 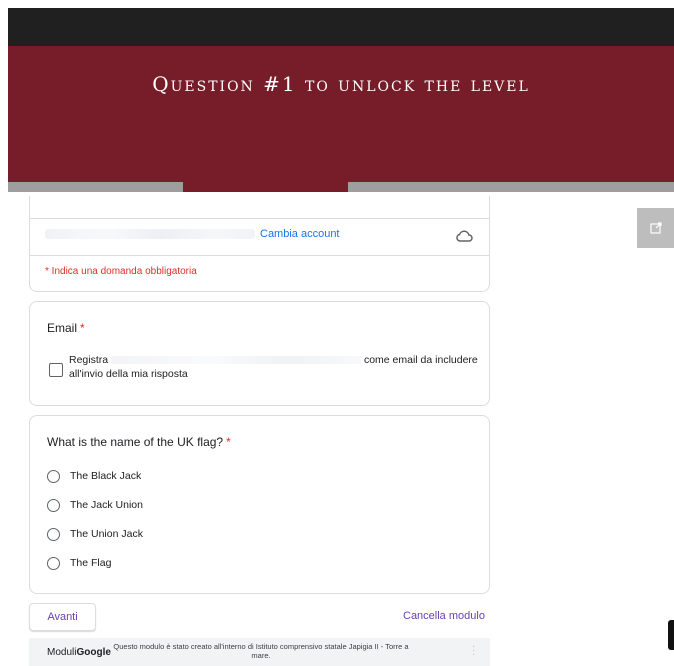 What do you see at coordinates (106, 476) in the screenshot?
I see `option-label: The Black Jack` at bounding box center [106, 476].